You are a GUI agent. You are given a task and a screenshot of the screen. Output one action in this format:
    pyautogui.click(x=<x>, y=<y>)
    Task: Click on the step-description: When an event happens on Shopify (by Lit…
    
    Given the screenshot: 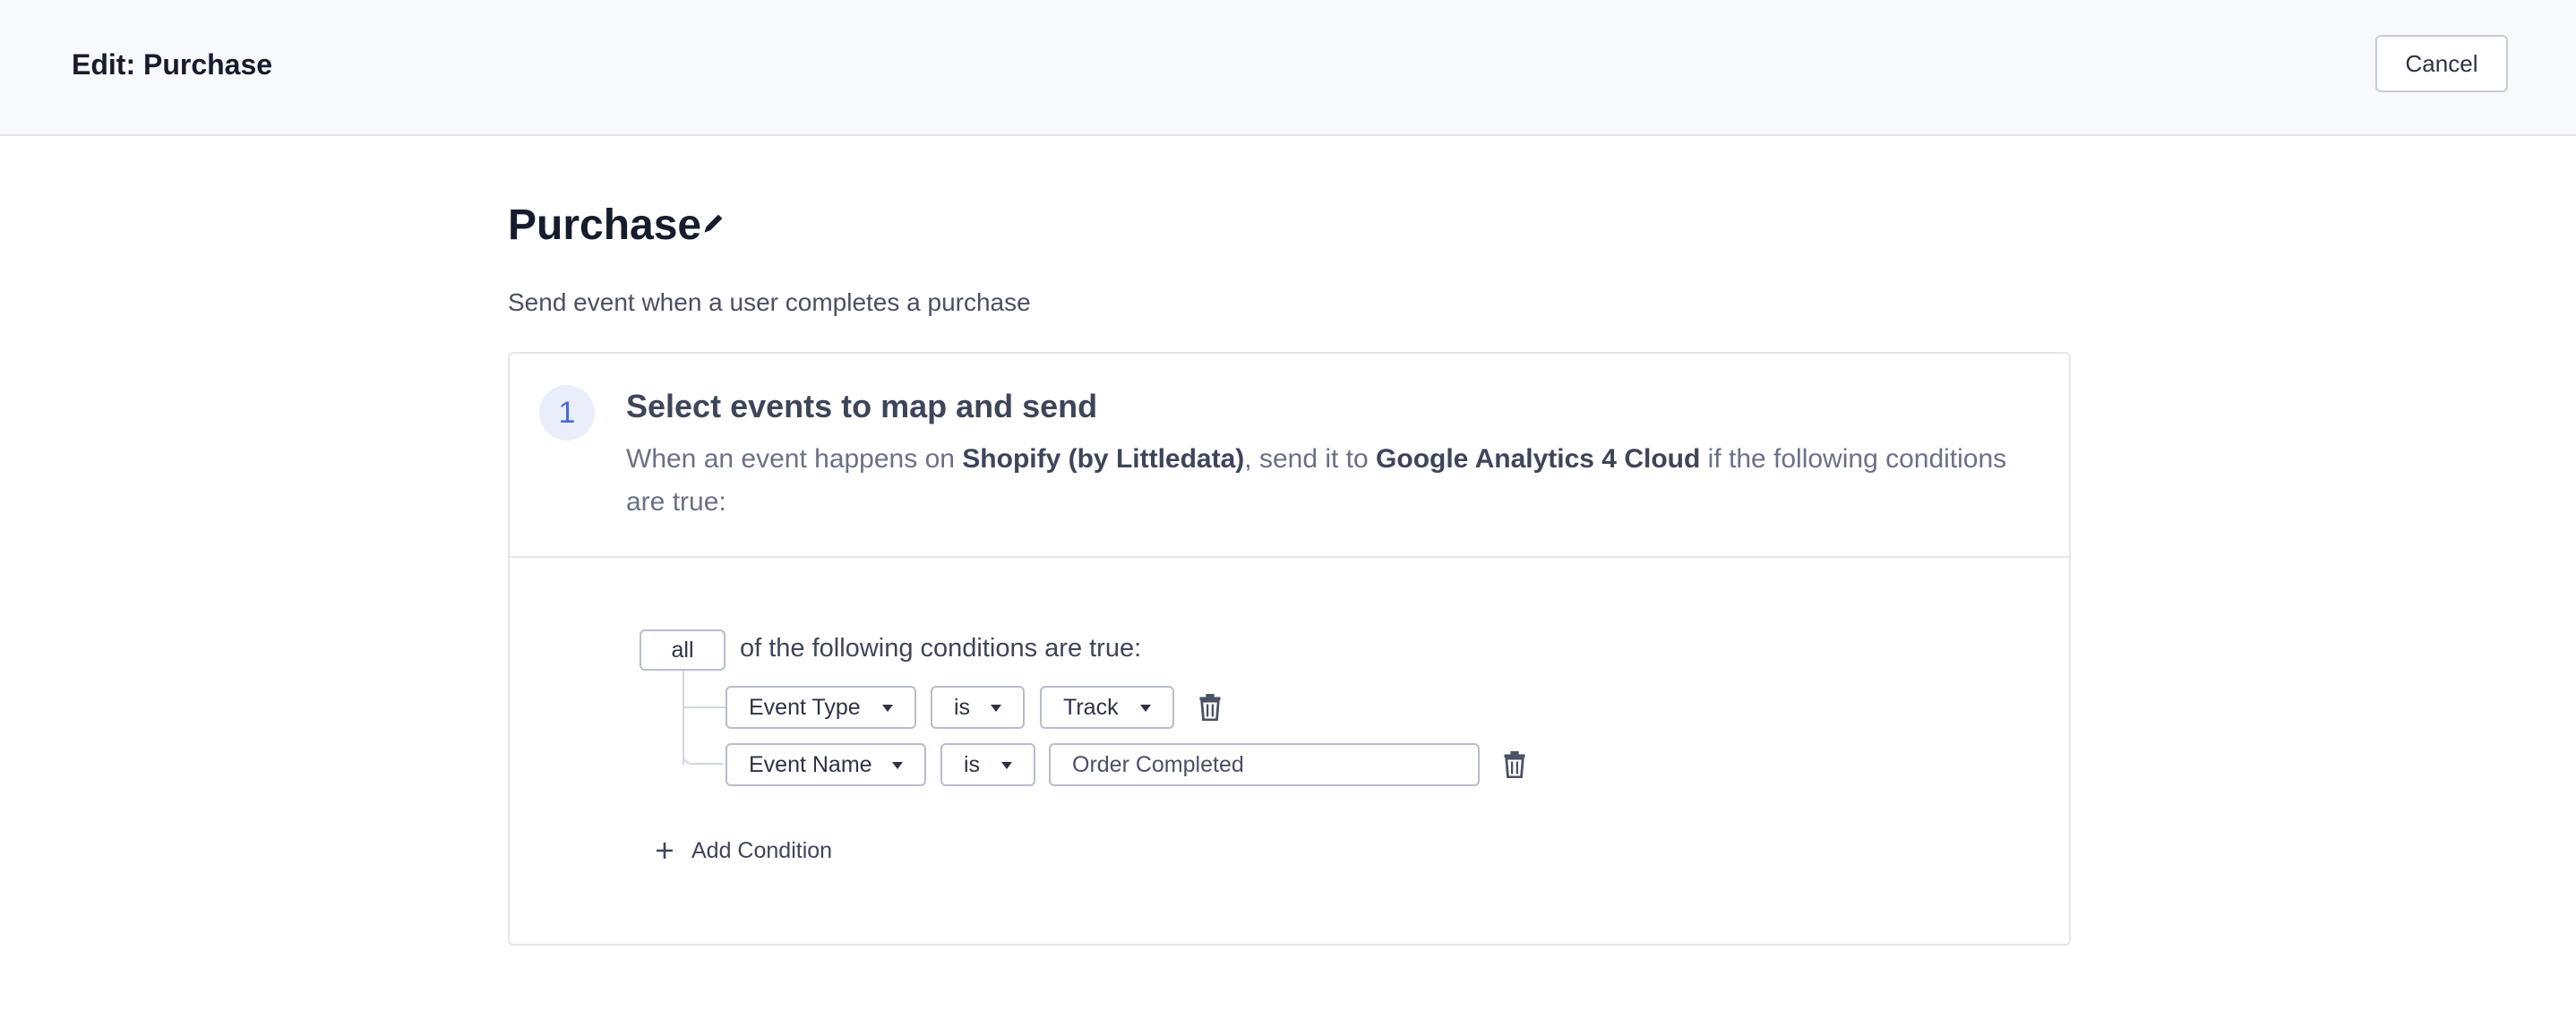 What is the action you would take?
    pyautogui.click(x=1338, y=481)
    